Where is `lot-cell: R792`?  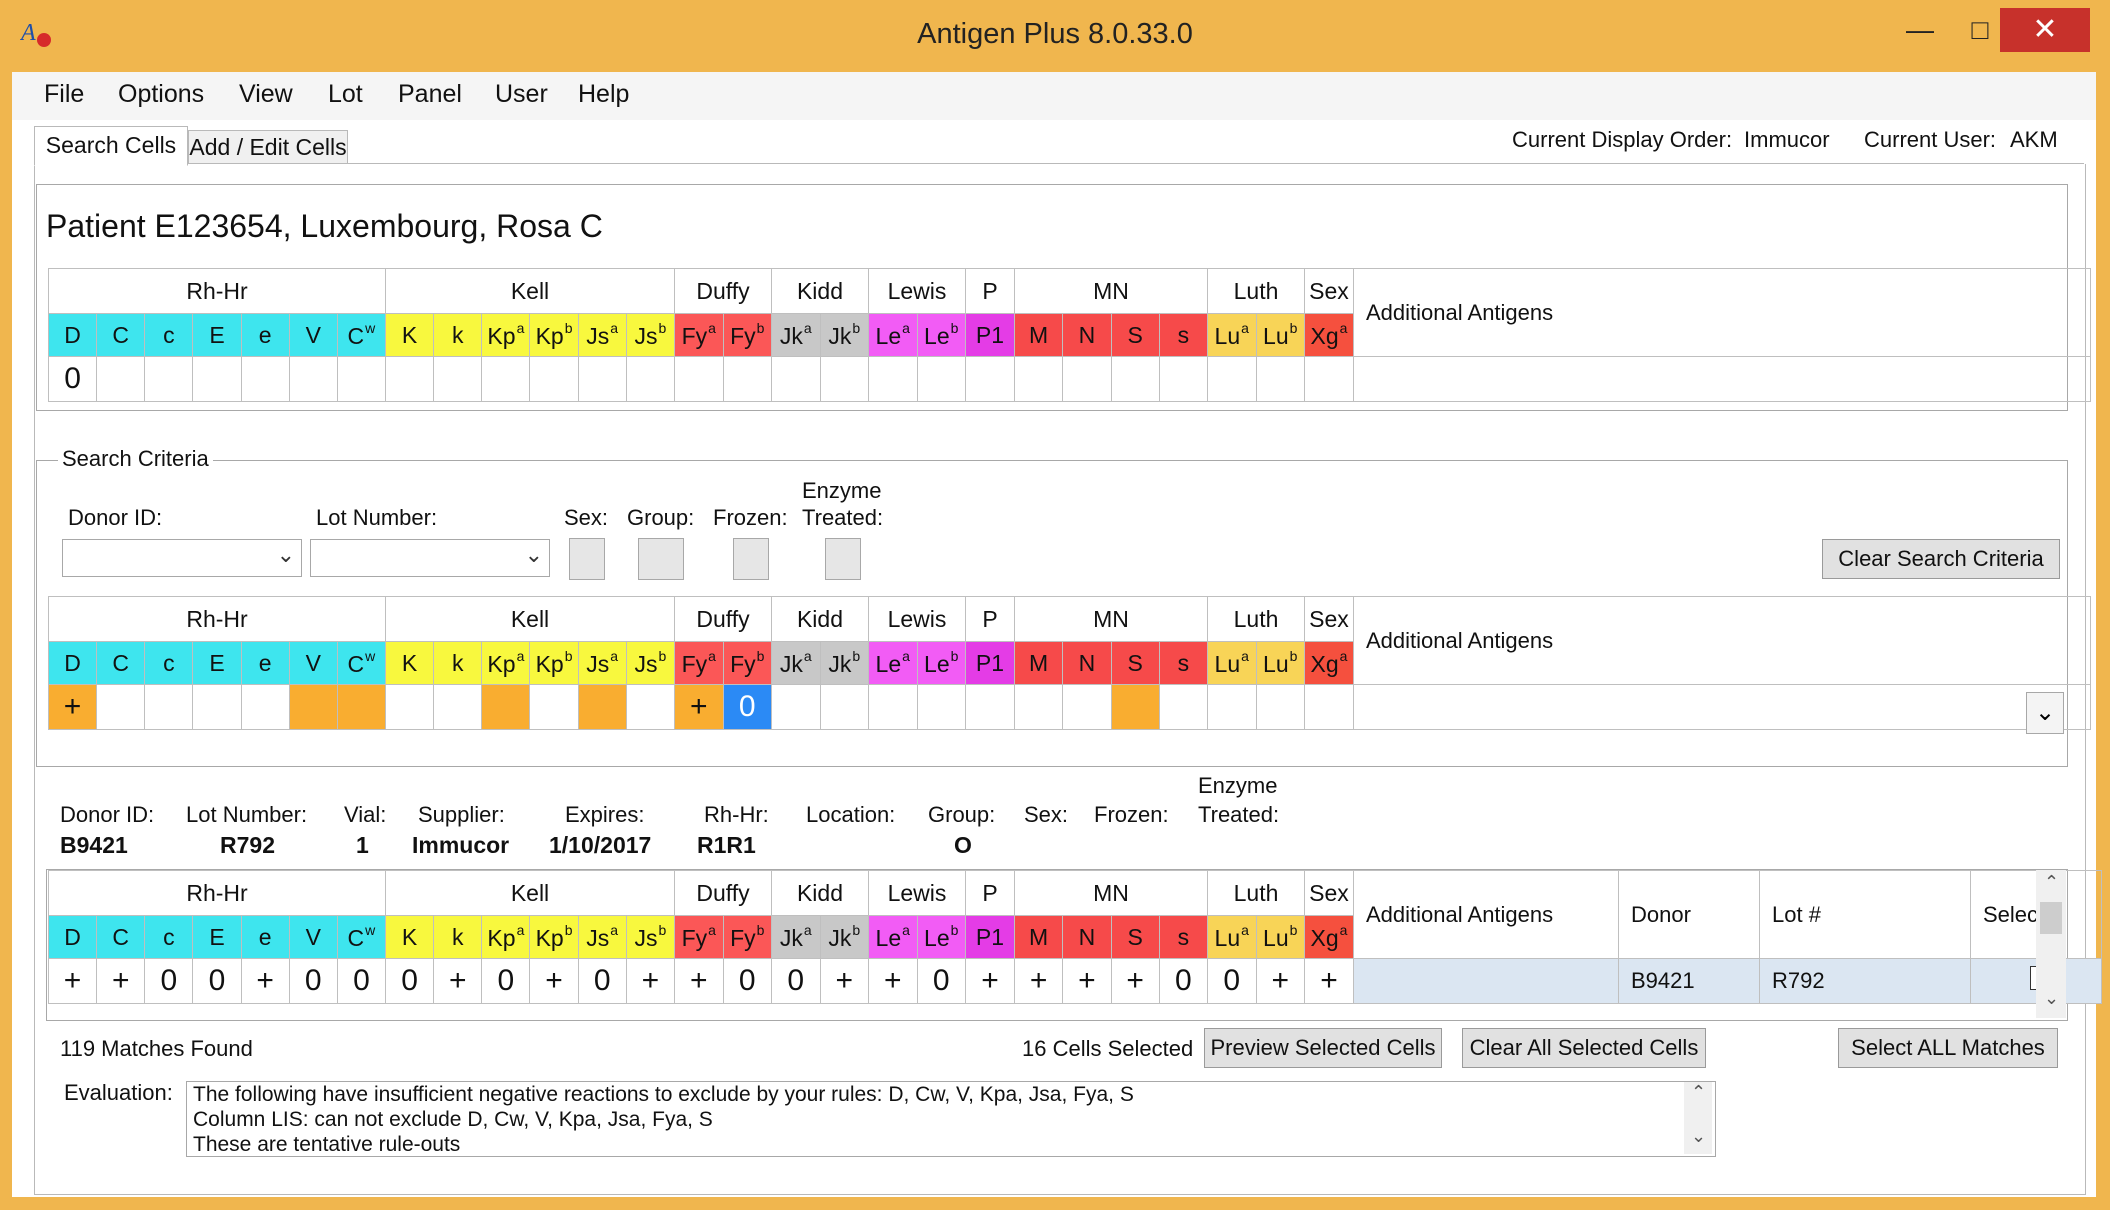 lot-cell: R792 is located at coordinates (1865, 981).